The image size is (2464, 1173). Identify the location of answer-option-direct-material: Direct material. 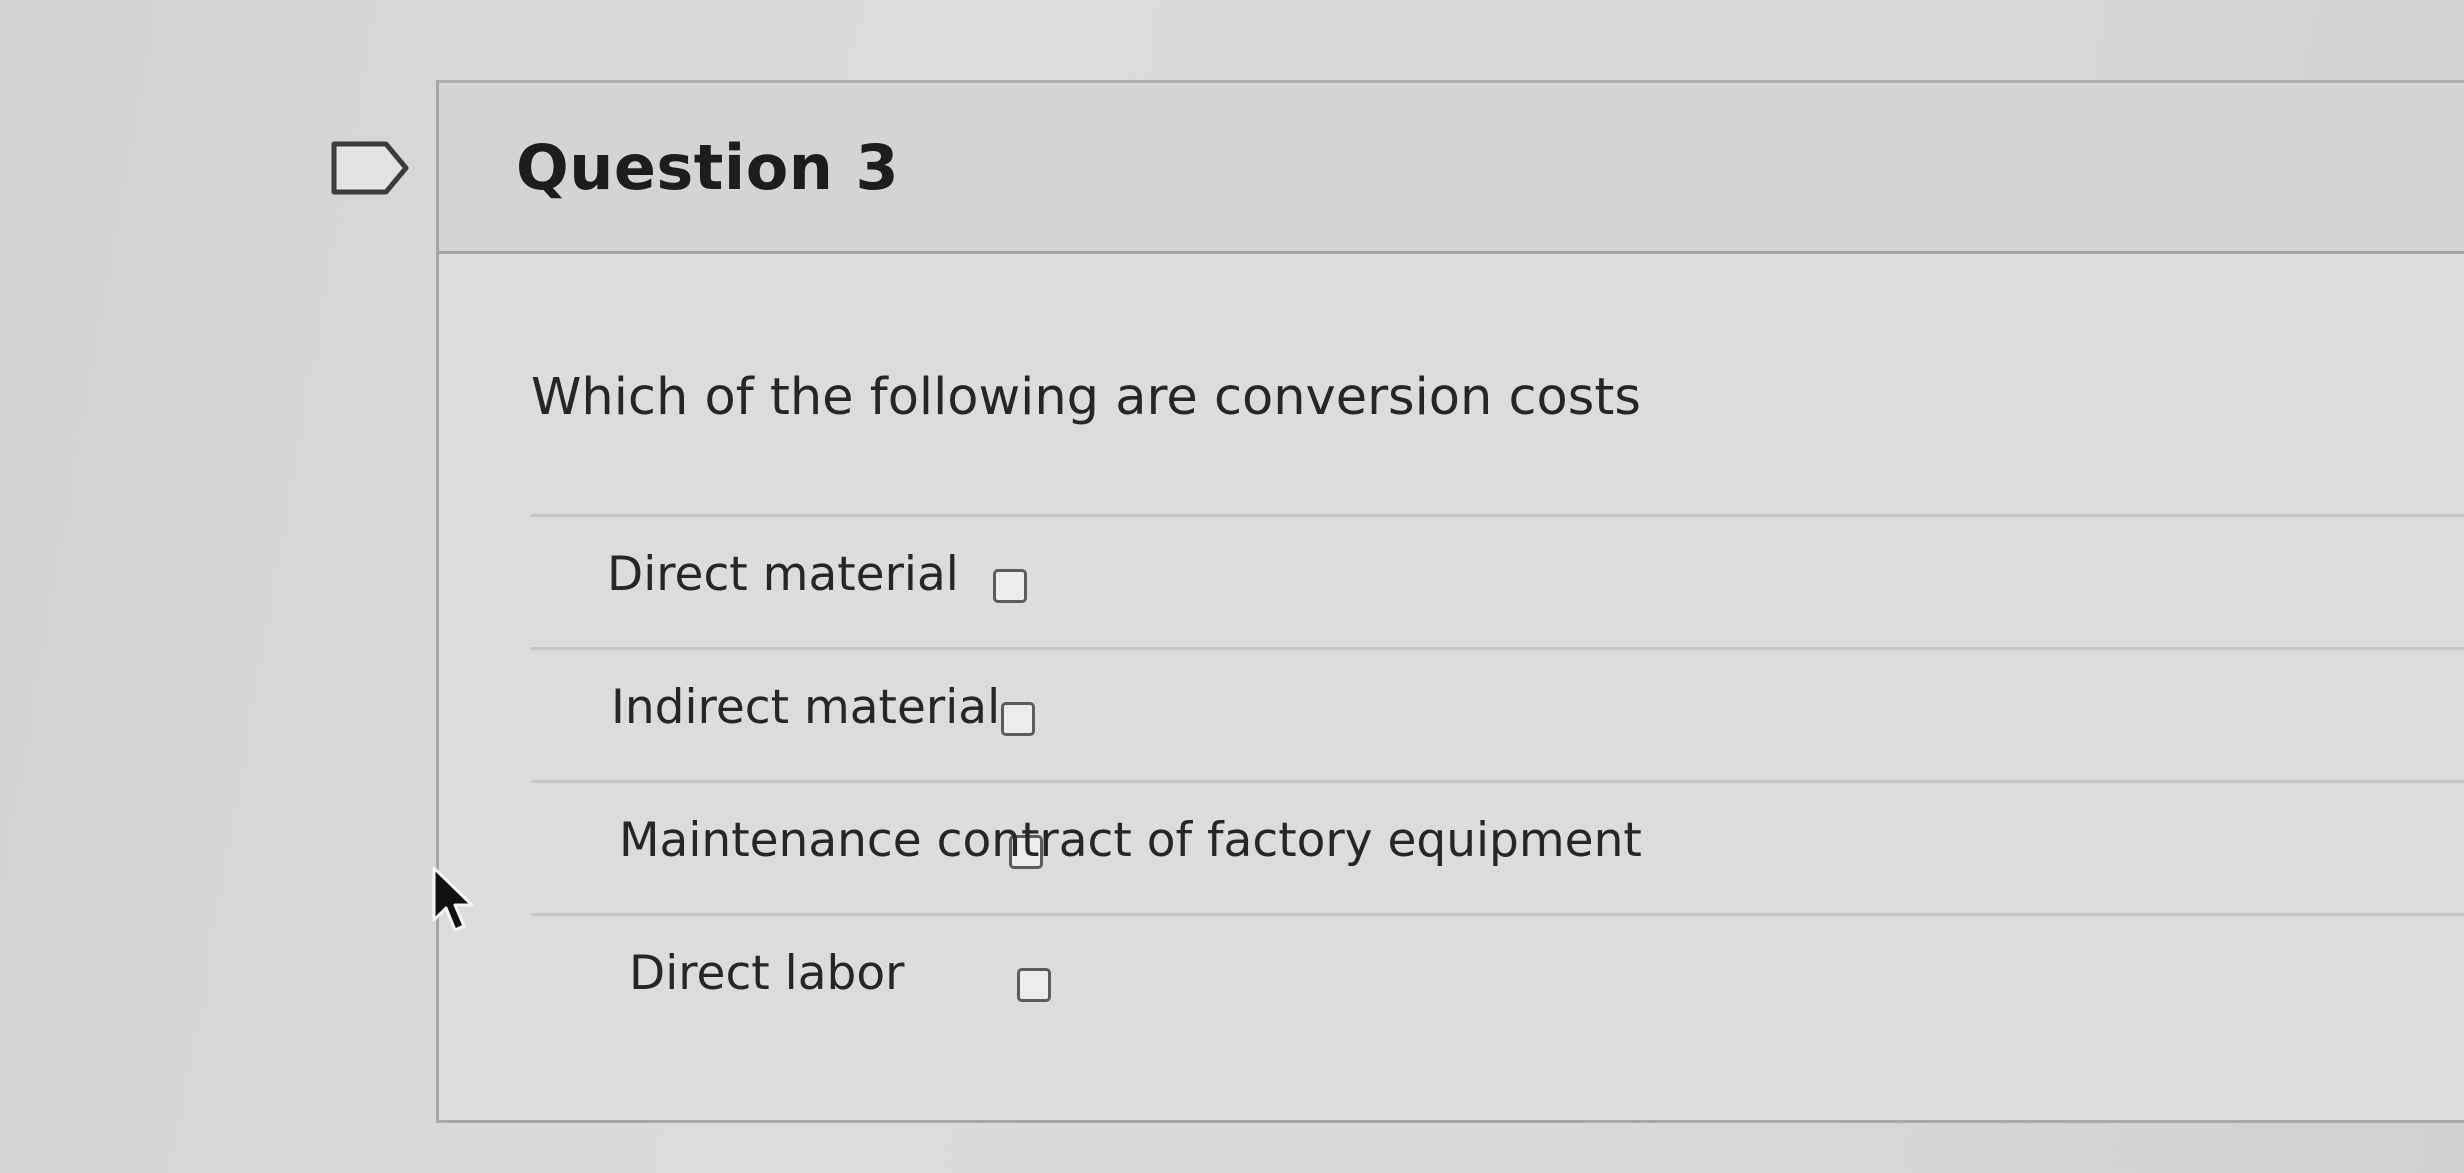
(1497, 583).